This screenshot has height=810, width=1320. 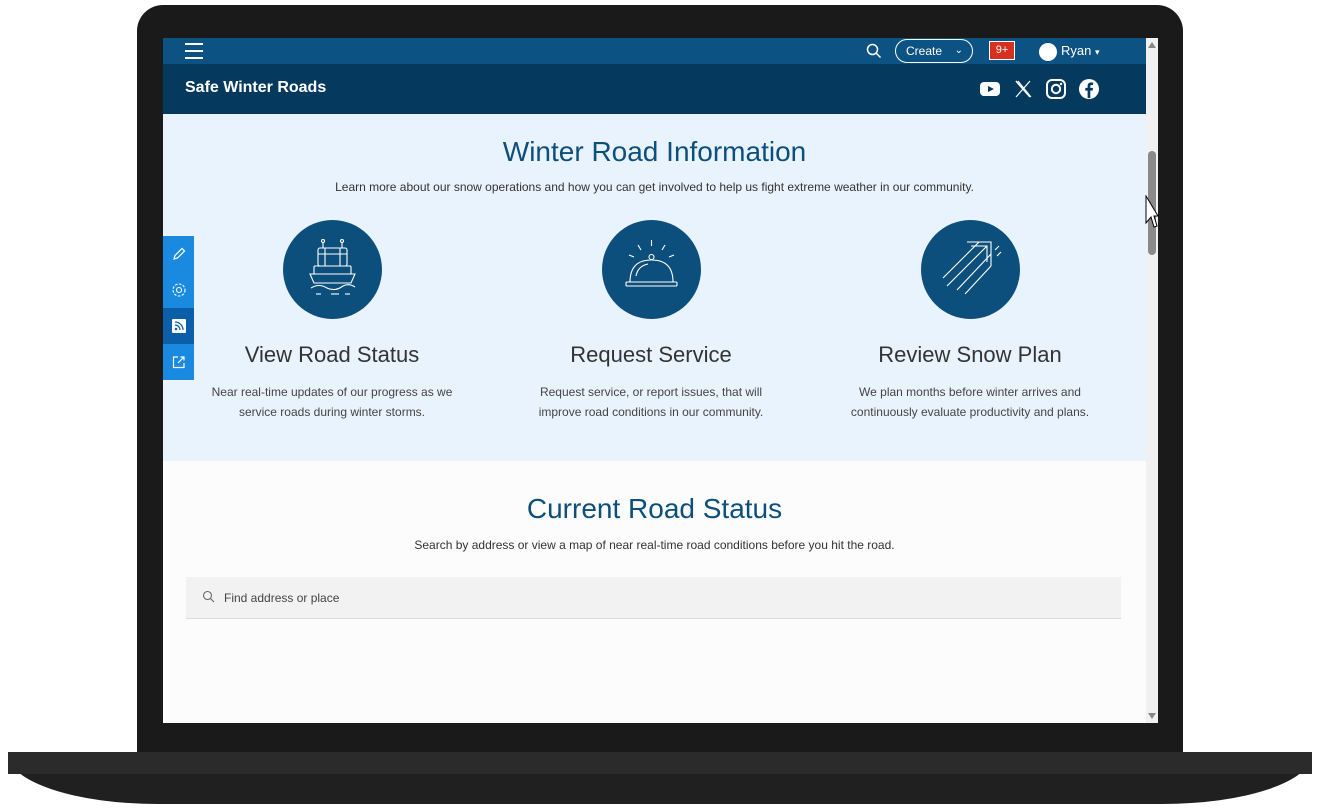 I want to click on create-button: Create ⌄, so click(x=934, y=51).